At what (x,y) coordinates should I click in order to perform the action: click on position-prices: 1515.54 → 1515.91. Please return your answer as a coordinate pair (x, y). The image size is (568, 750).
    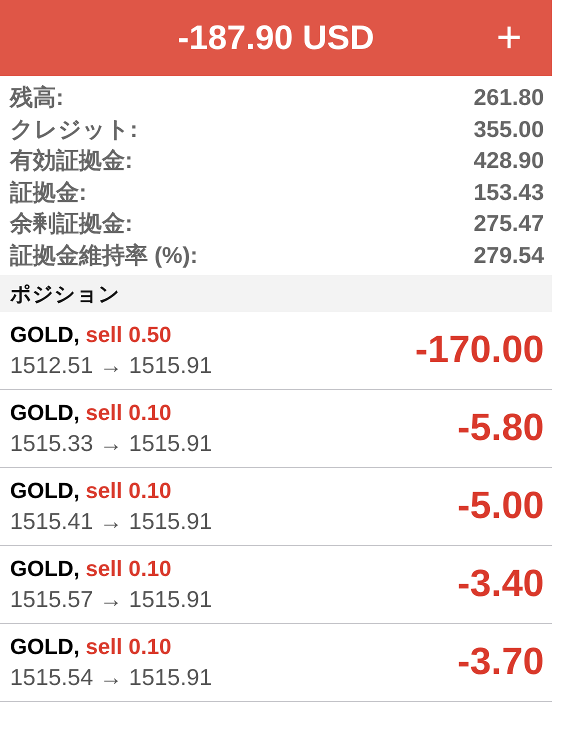
    Looking at the image, I should click on (111, 677).